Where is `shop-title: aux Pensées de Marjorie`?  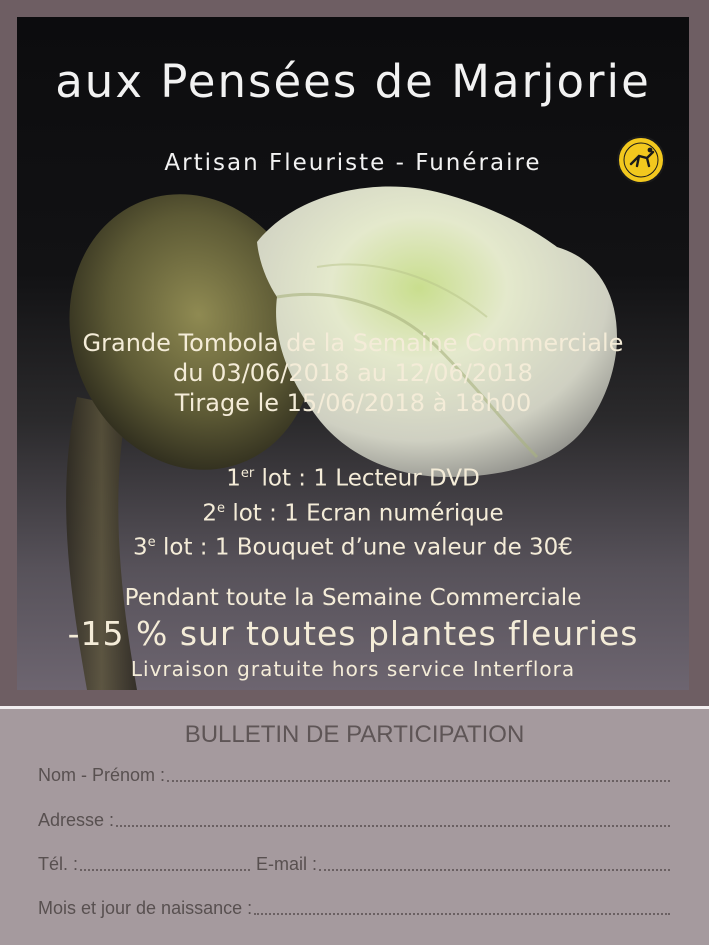
shop-title: aux Pensées de Marjorie is located at coordinates (353, 81).